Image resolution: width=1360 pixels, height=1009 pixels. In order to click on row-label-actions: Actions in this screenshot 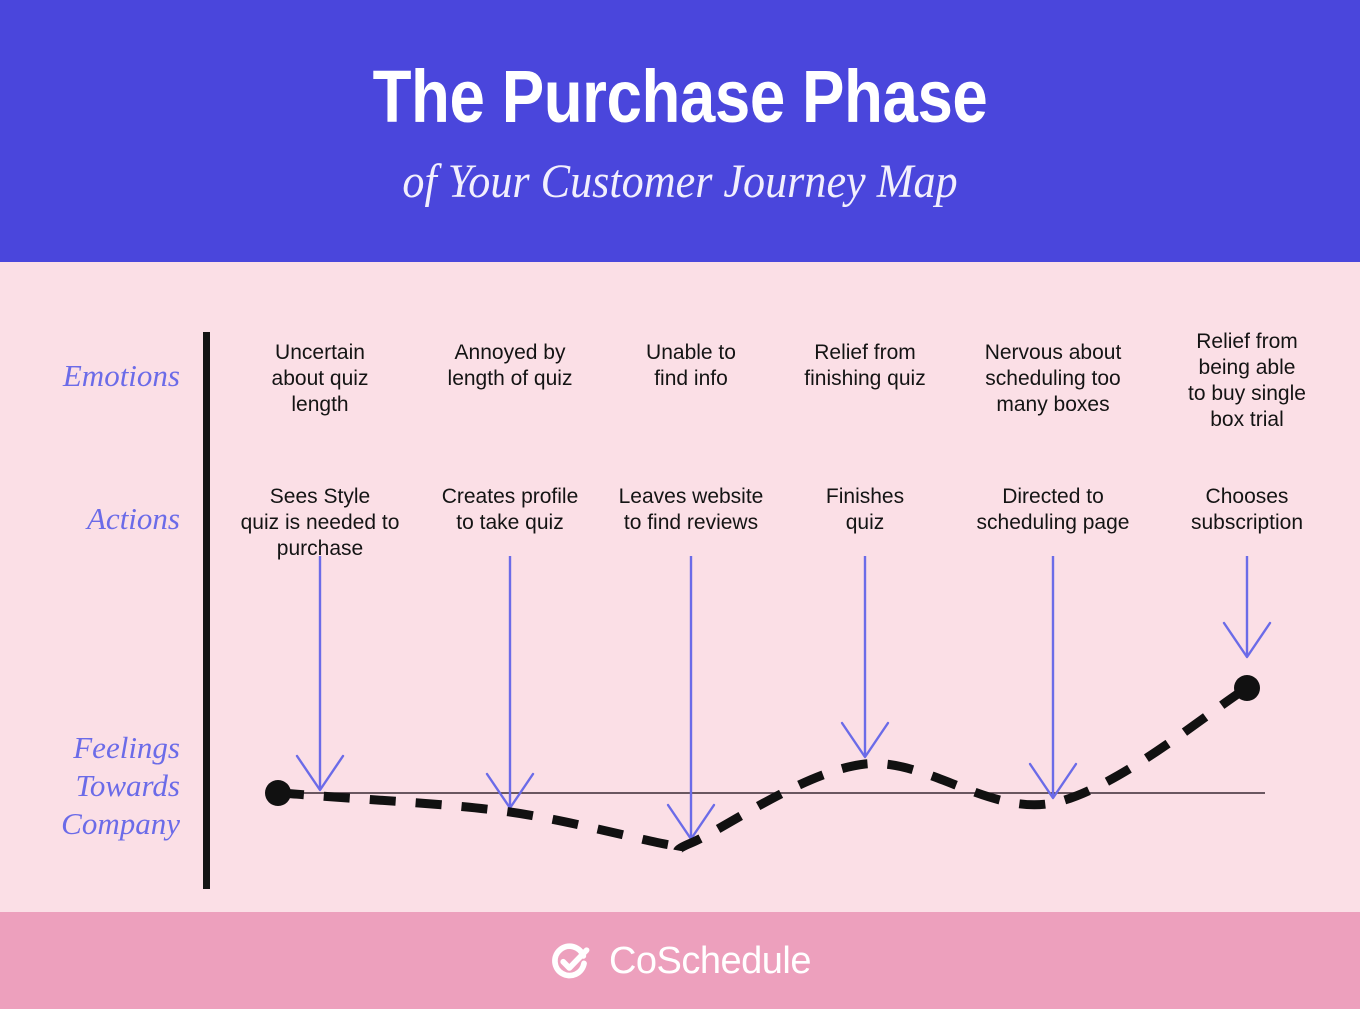, I will do `click(133, 518)`.